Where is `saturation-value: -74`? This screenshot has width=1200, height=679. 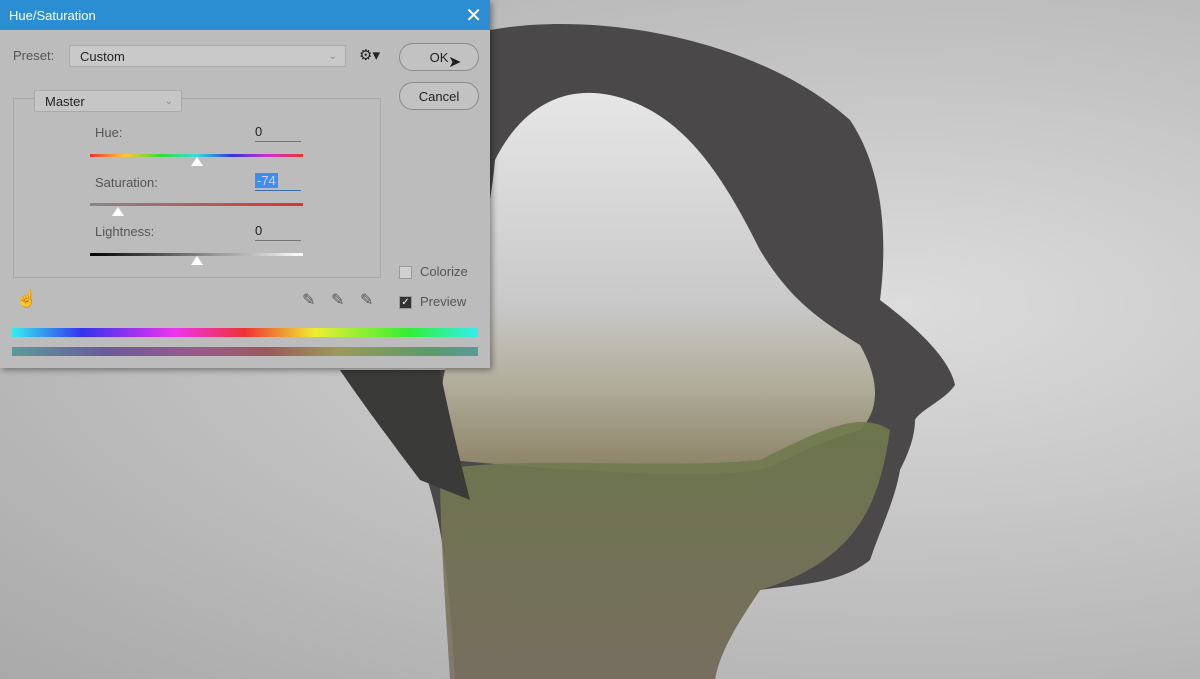
saturation-value: -74 is located at coordinates (266, 180).